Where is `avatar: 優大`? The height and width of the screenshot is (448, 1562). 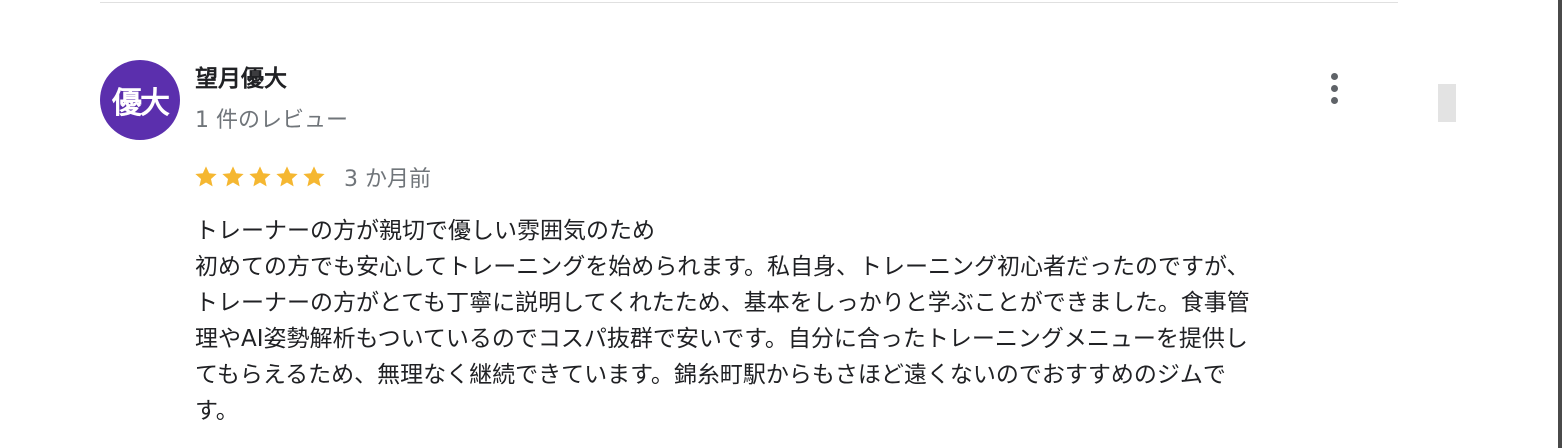
avatar: 優大 is located at coordinates (140, 100).